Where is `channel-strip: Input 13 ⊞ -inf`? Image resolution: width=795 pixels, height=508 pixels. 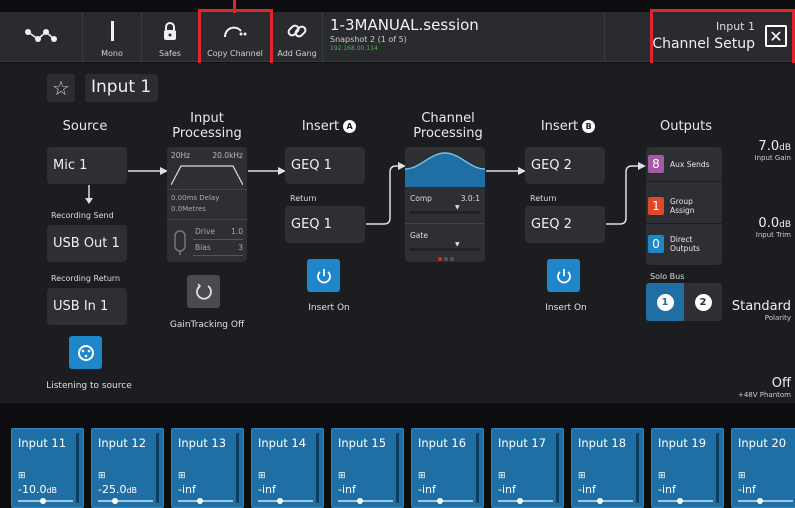
channel-strip: Input 13 ⊞ -inf is located at coordinates (207, 468).